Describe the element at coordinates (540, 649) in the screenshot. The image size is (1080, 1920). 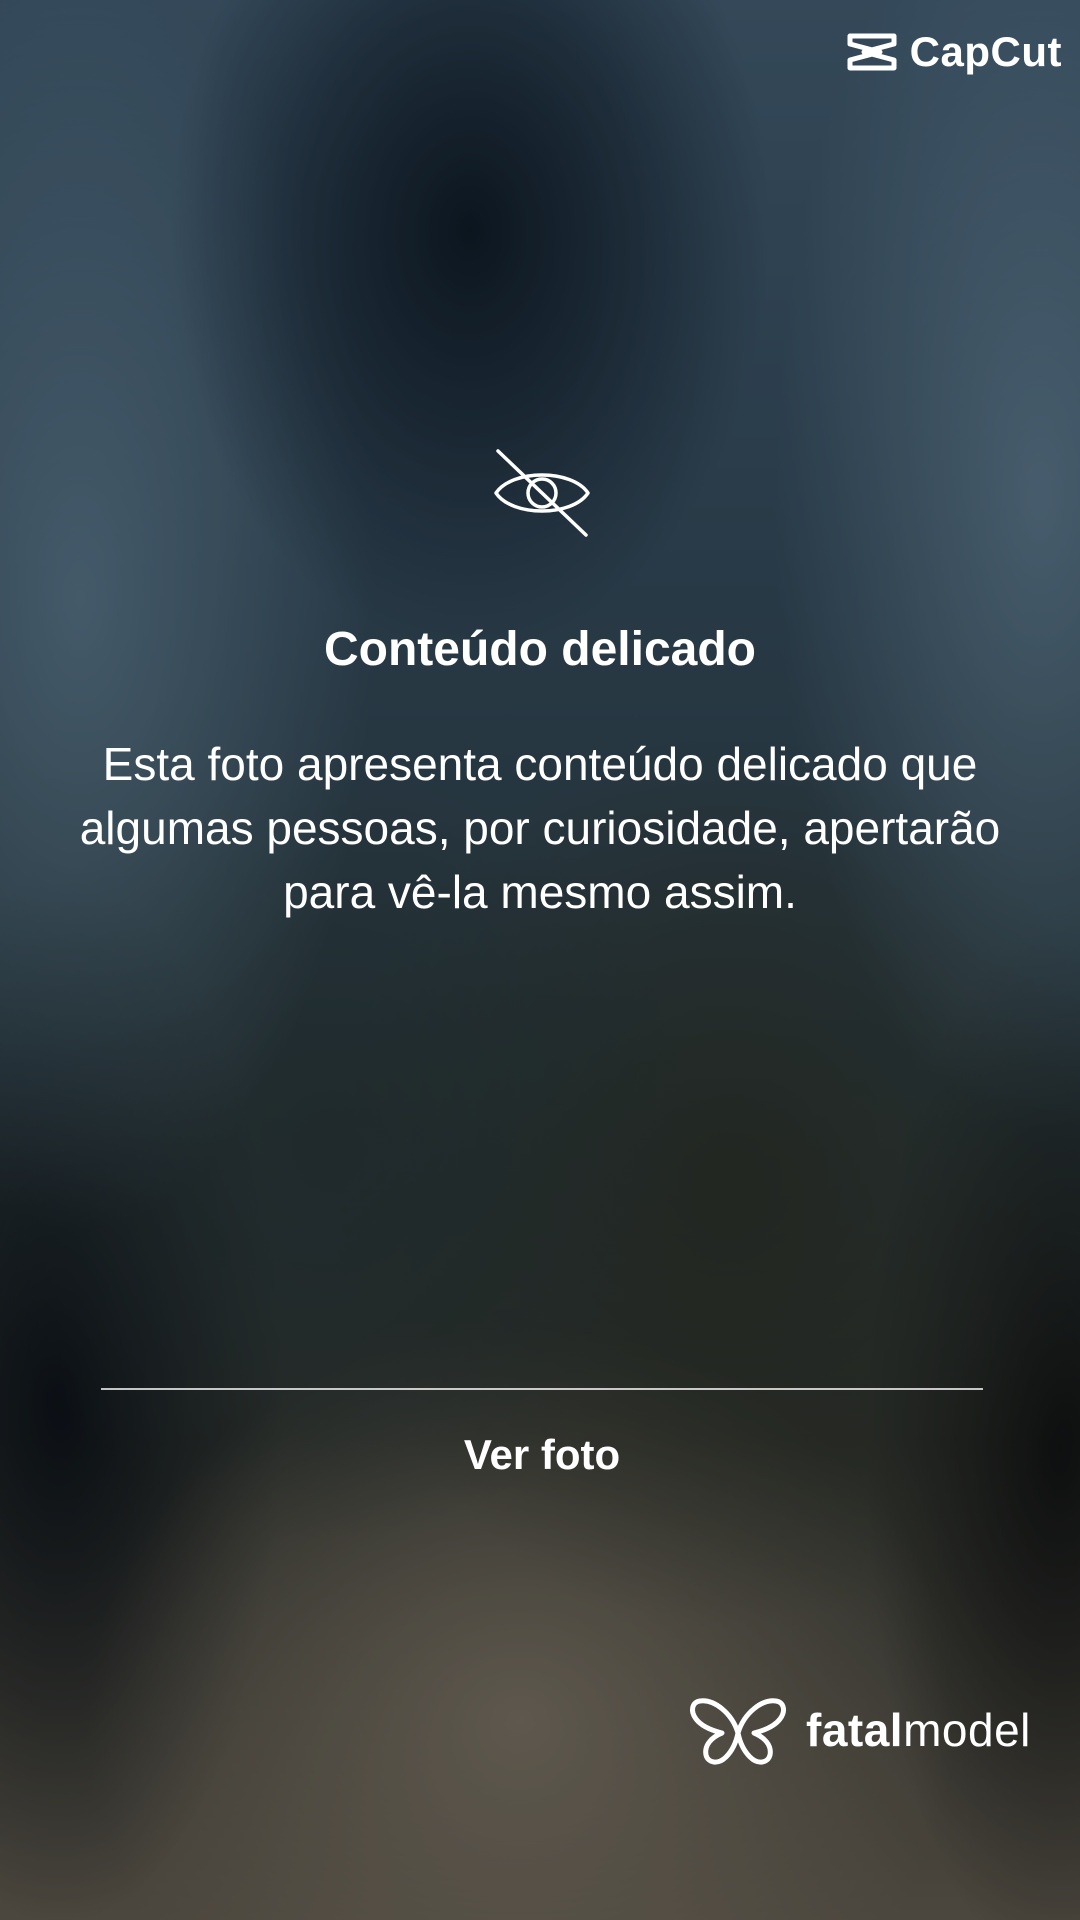
I see `notice-title: Conteúdo delicado` at that location.